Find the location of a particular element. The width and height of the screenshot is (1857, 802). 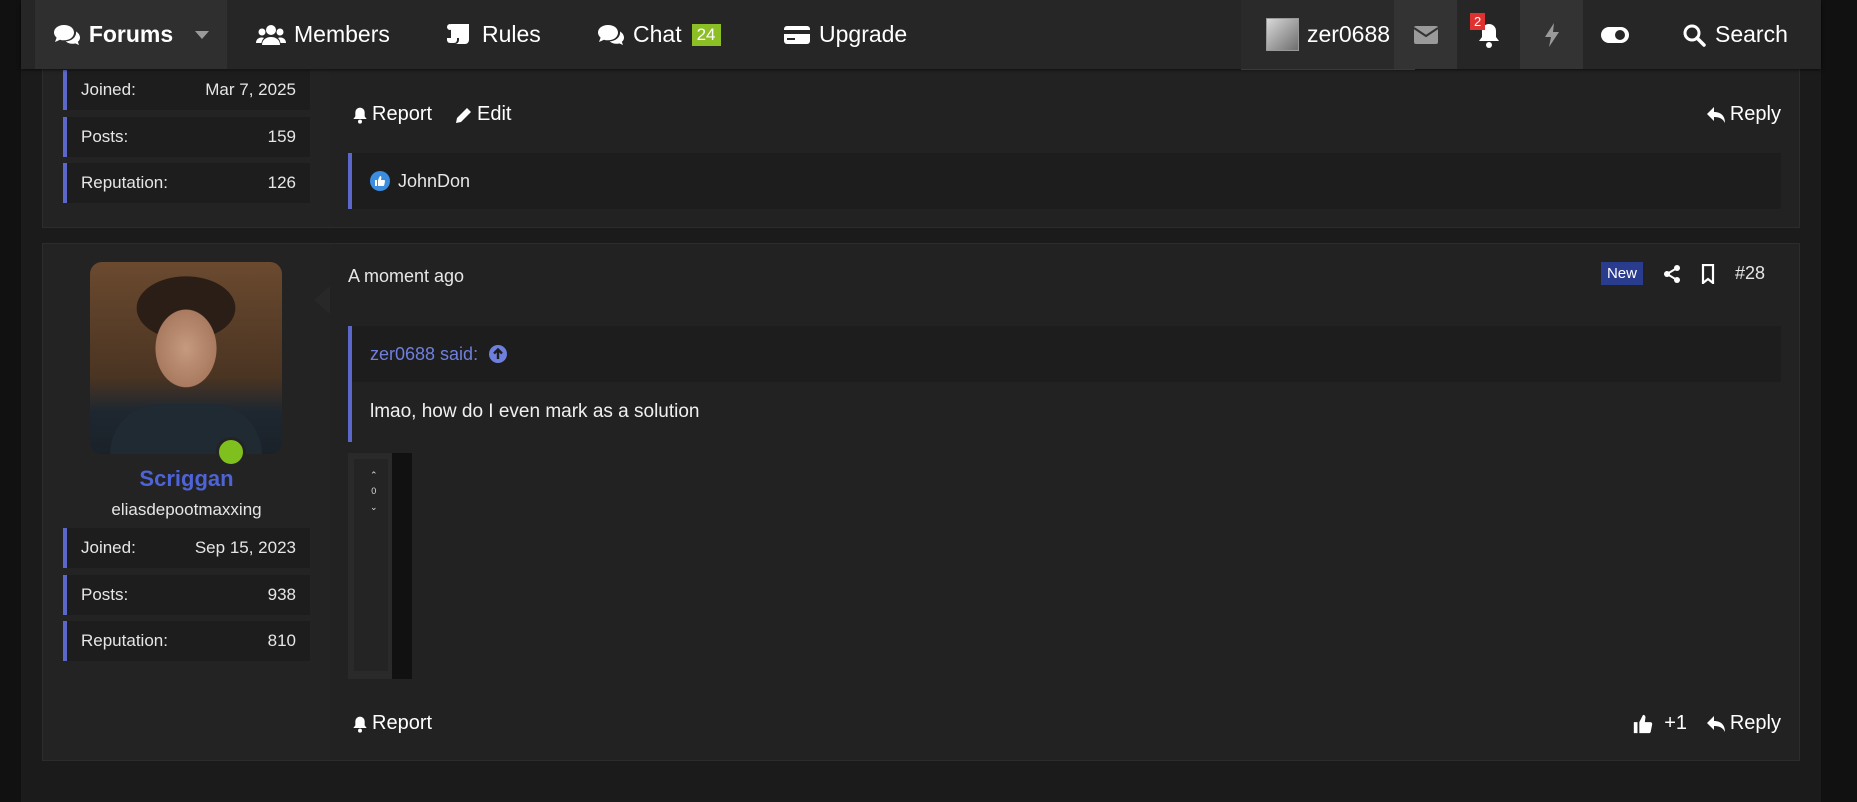

stat-value: Sep 15, 2023 is located at coordinates (245, 547).